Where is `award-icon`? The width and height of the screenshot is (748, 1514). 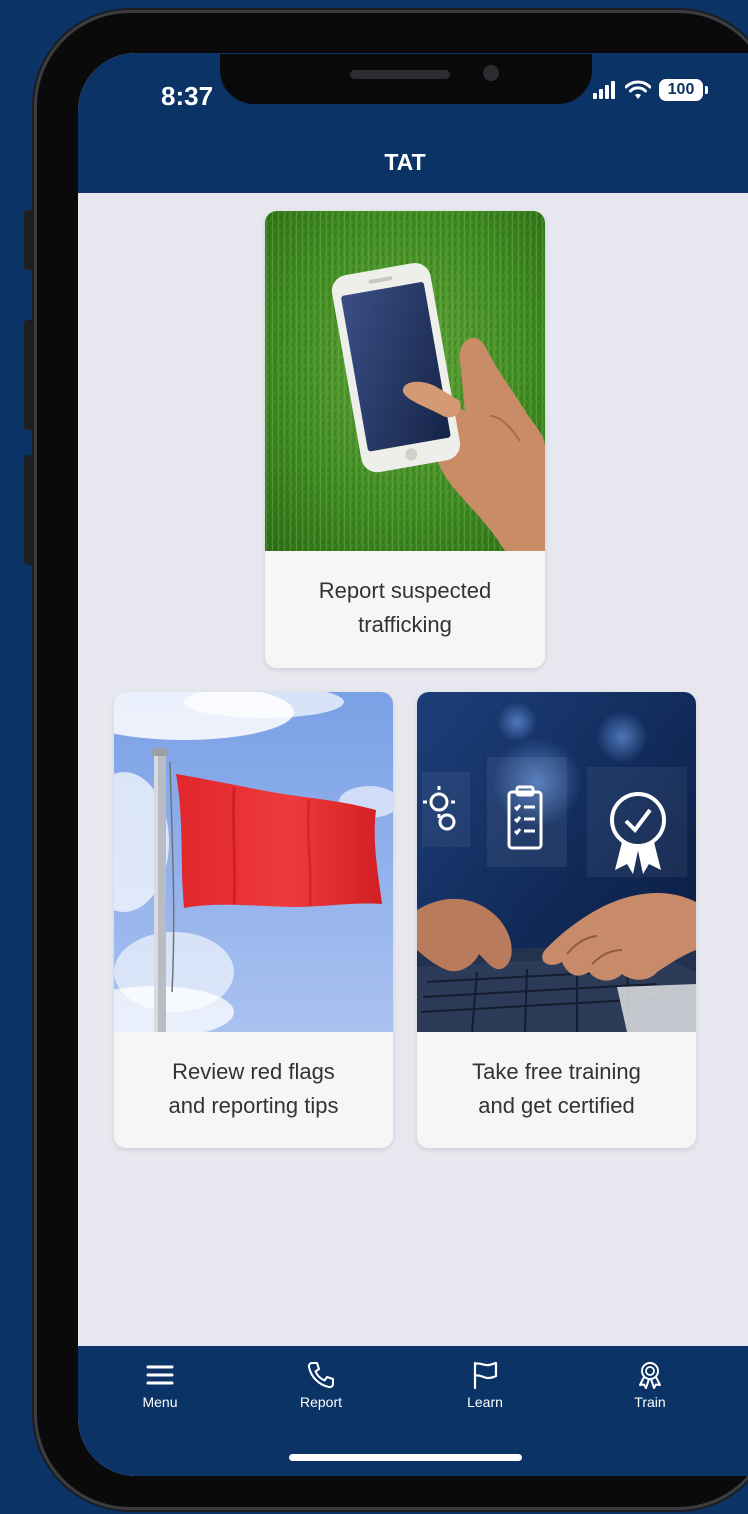
award-icon is located at coordinates (650, 1375).